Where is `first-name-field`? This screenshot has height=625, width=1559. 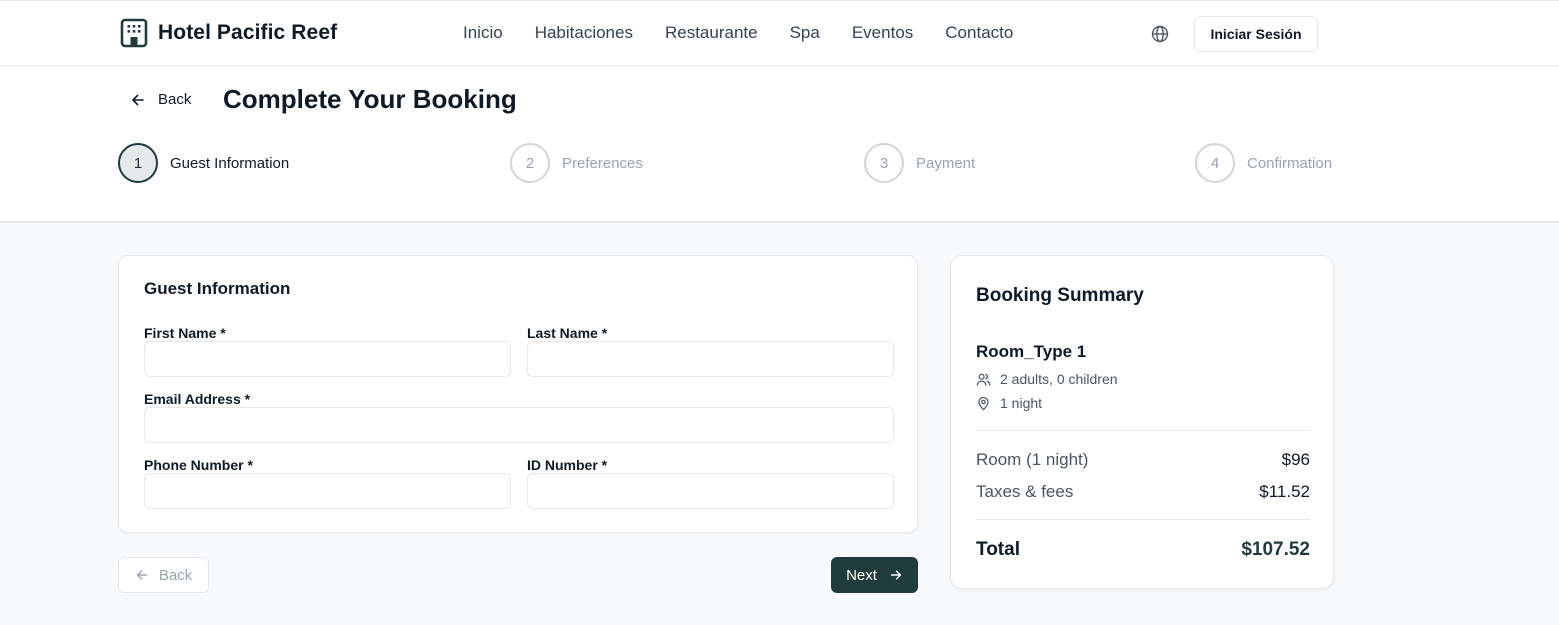
first-name-field is located at coordinates (327, 359).